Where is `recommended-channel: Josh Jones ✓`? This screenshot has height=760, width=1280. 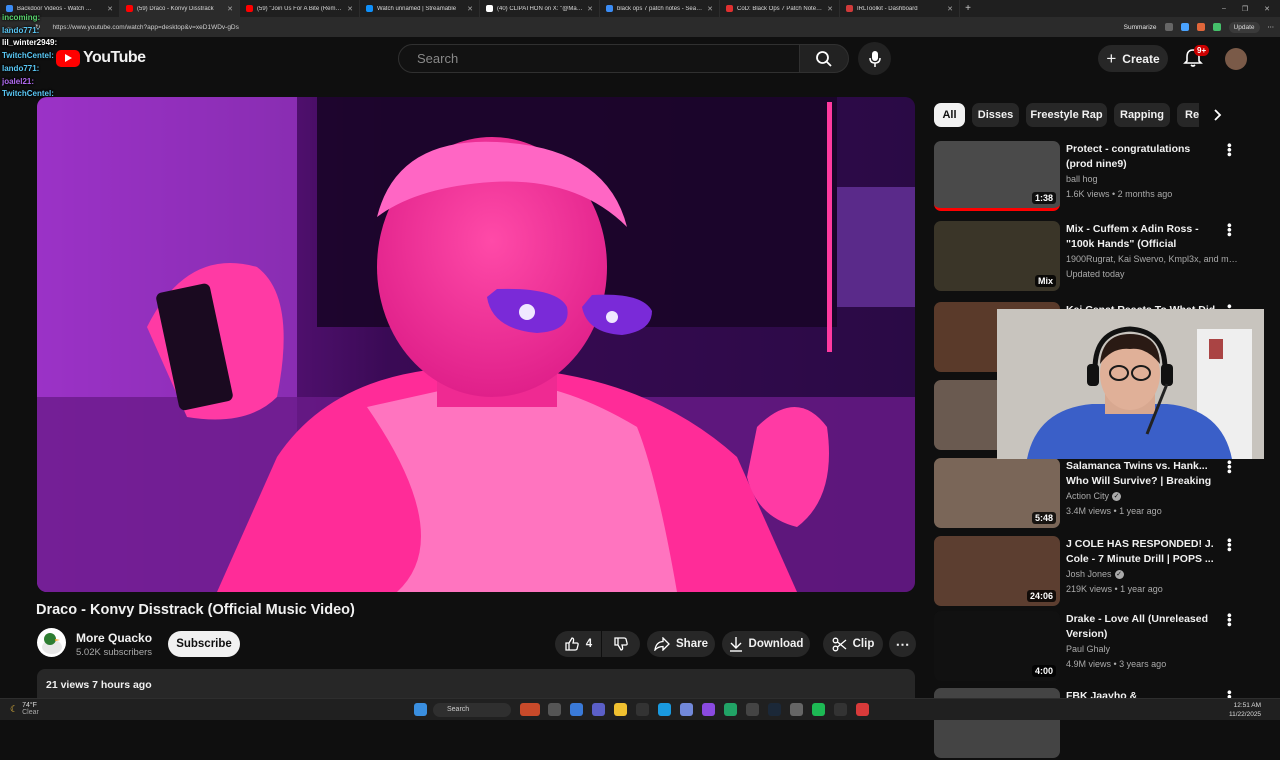 recommended-channel: Josh Jones ✓ is located at coordinates (1153, 574).